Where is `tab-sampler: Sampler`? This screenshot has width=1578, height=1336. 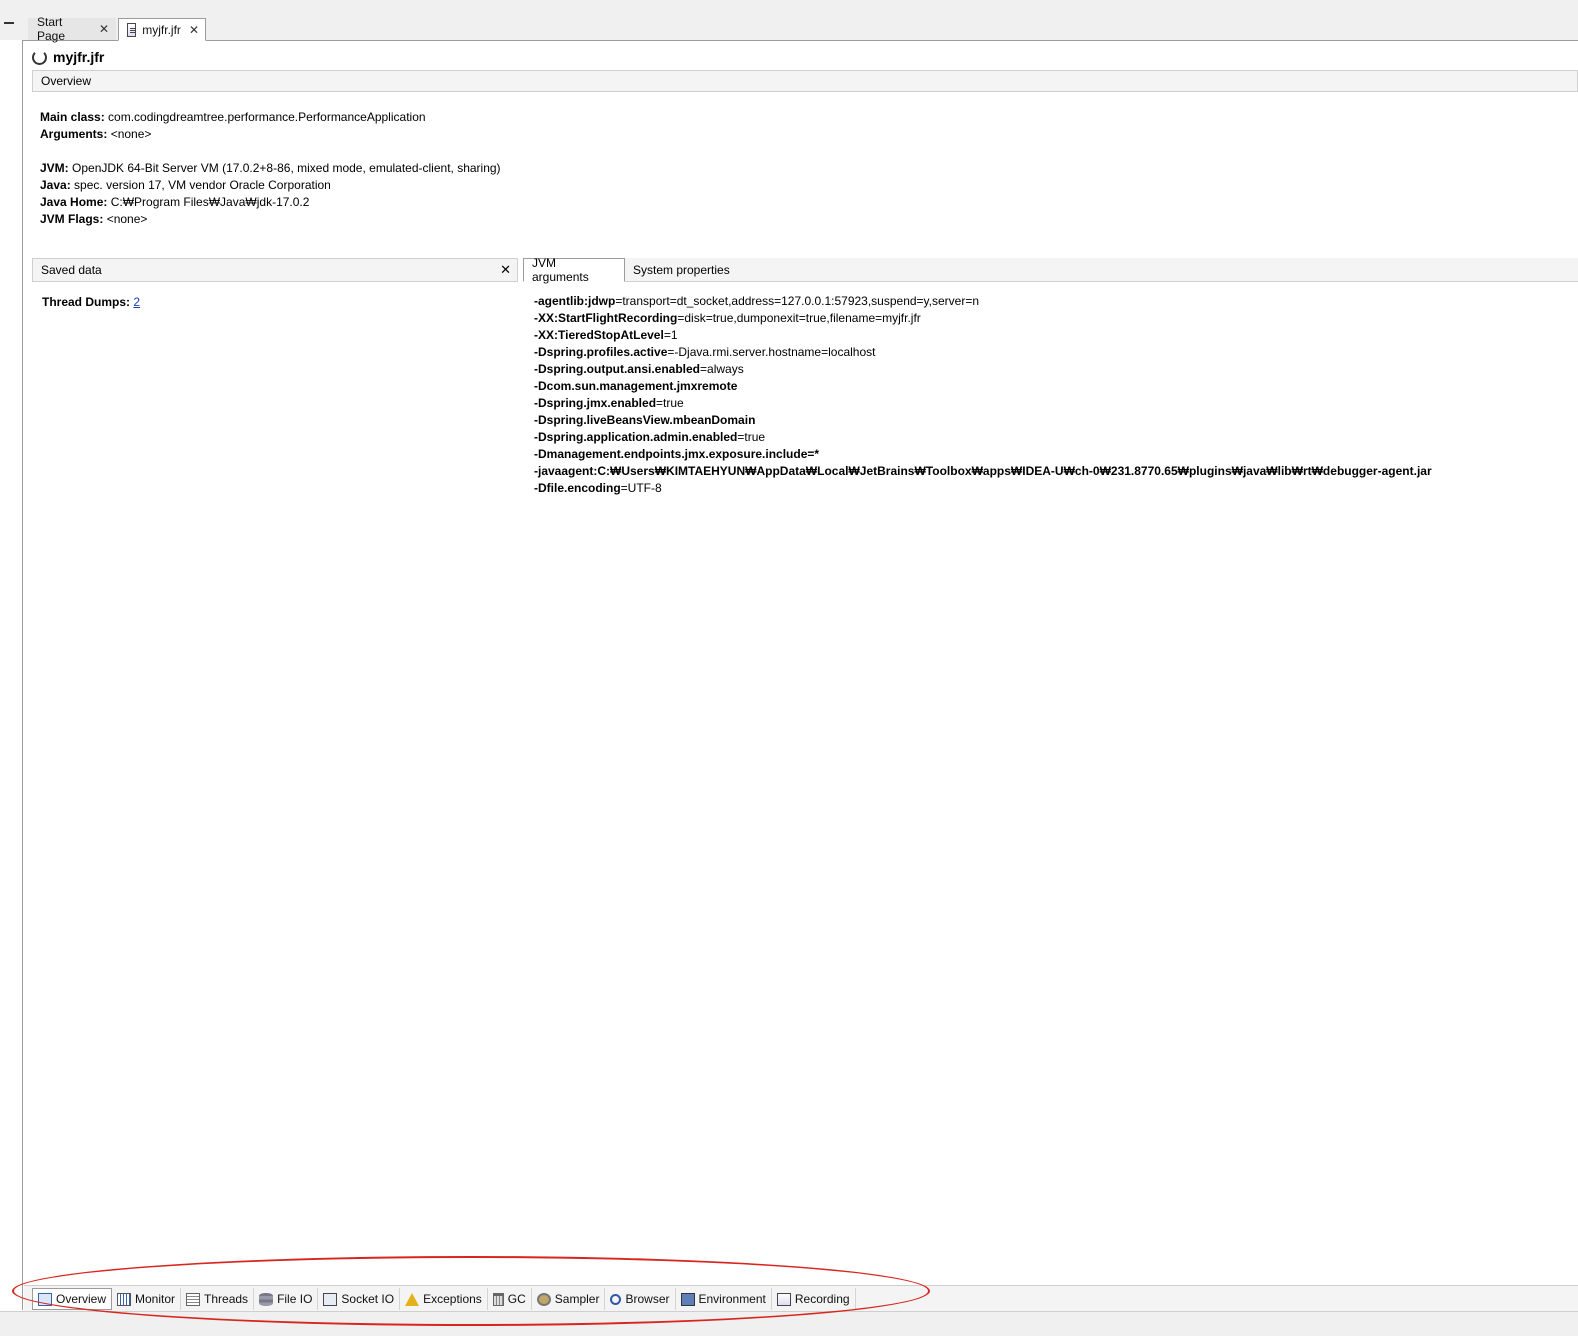
tab-sampler: Sampler is located at coordinates (569, 1299).